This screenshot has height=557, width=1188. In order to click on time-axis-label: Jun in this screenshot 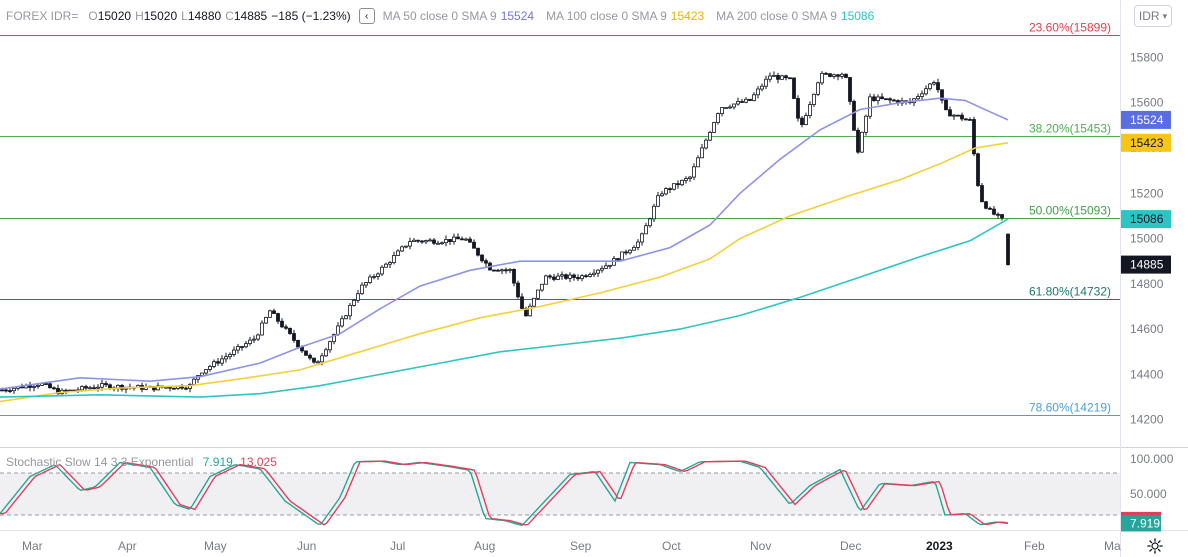, I will do `click(306, 546)`.